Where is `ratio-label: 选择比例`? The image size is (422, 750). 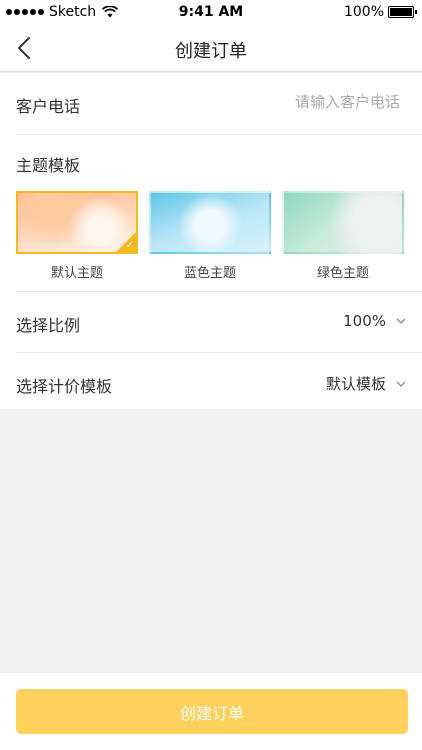
ratio-label: 选择比例 is located at coordinates (48, 325).